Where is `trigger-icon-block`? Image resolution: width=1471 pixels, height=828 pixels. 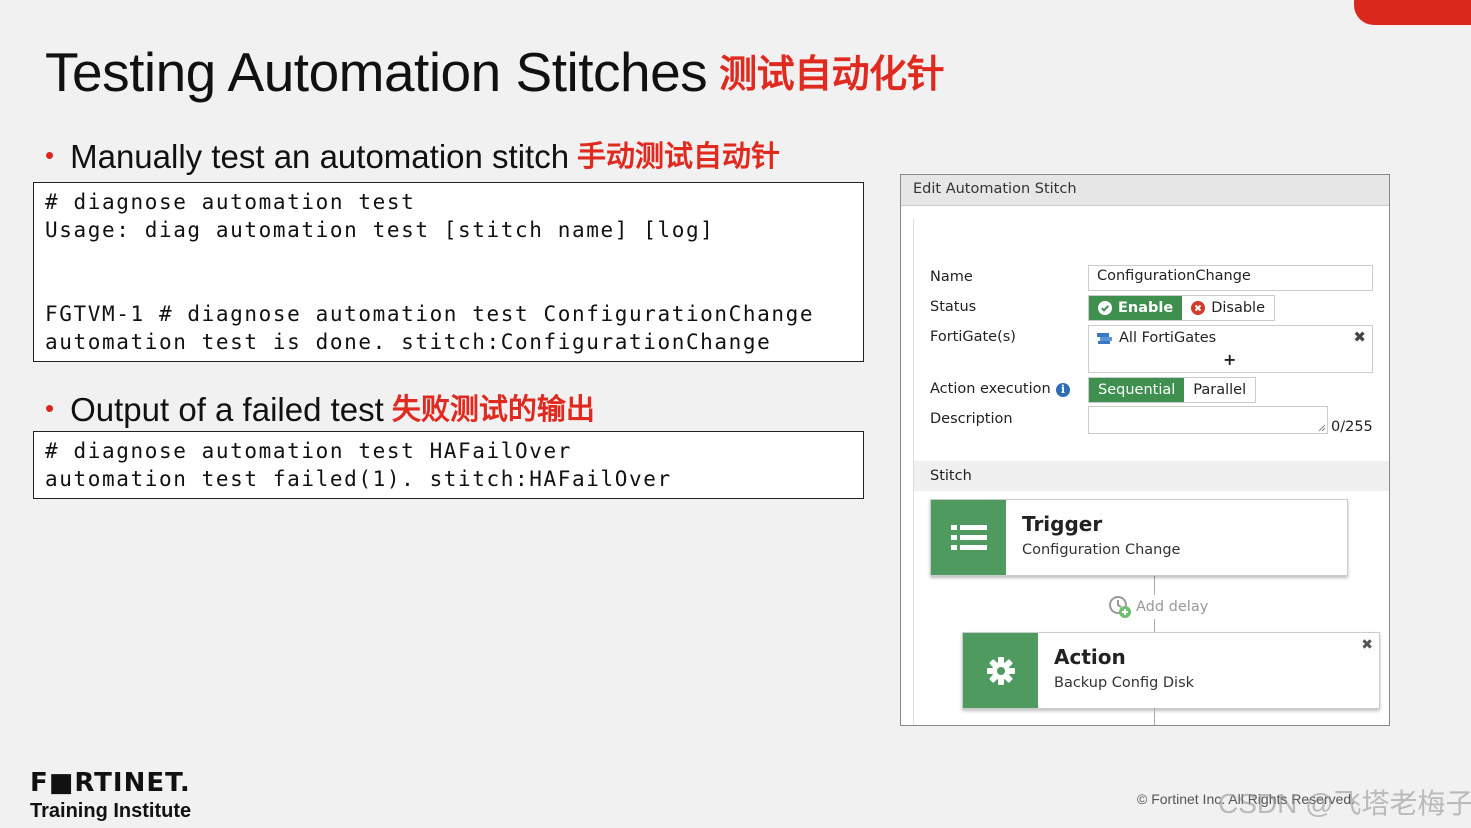 trigger-icon-block is located at coordinates (968, 537).